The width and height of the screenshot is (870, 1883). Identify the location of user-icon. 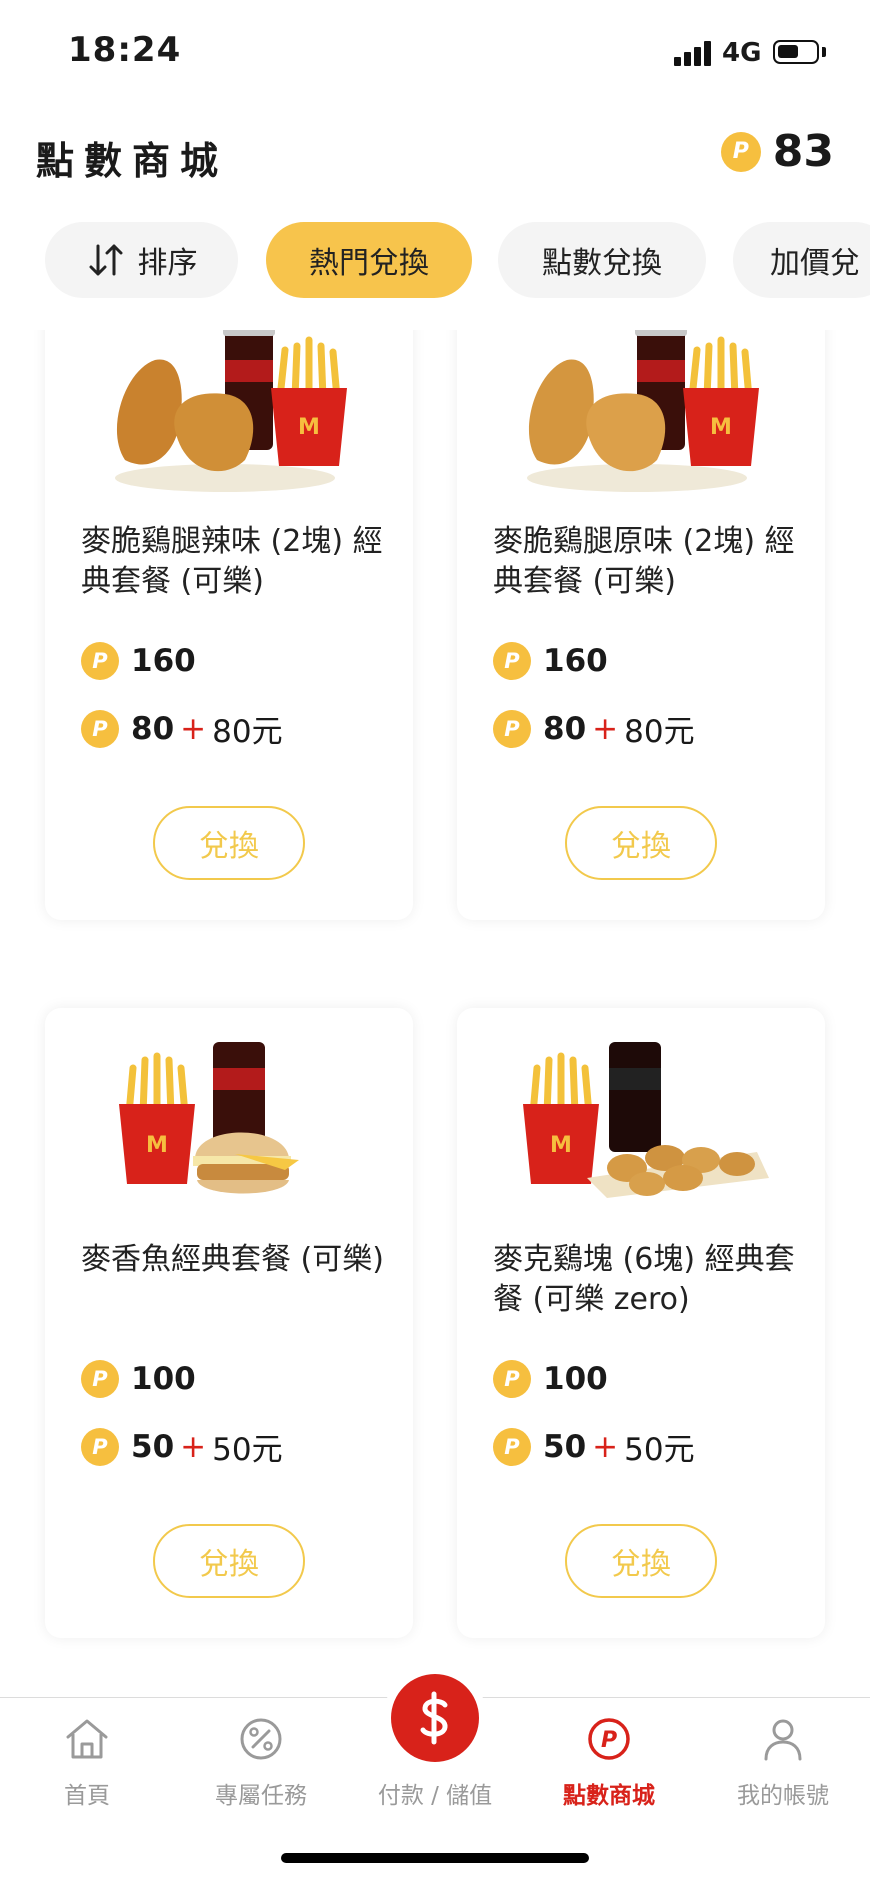
(783, 1740).